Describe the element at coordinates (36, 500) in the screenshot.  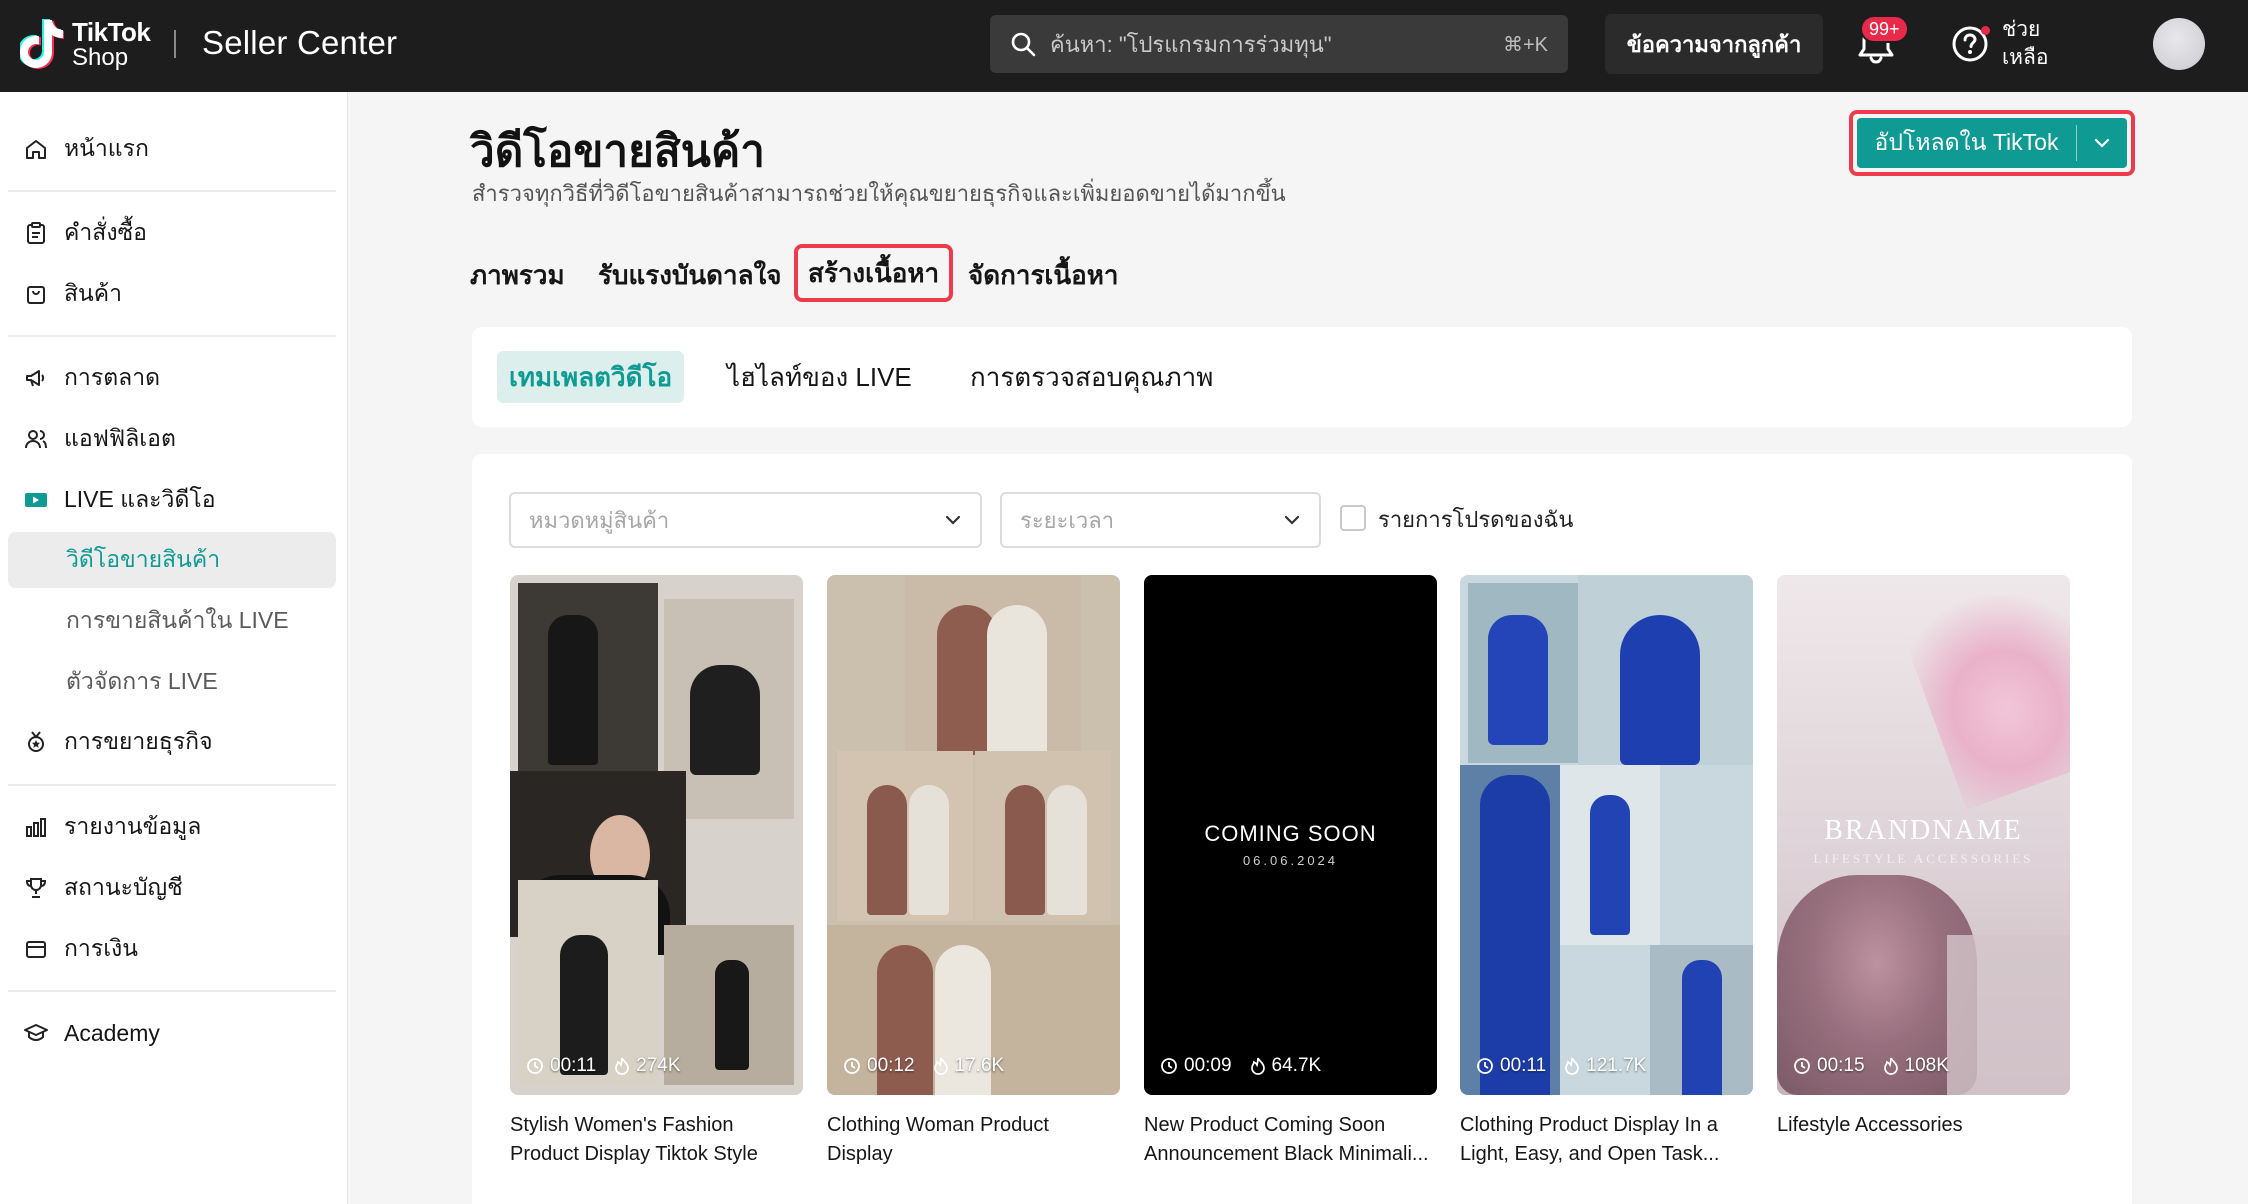
I see `video-icon` at that location.